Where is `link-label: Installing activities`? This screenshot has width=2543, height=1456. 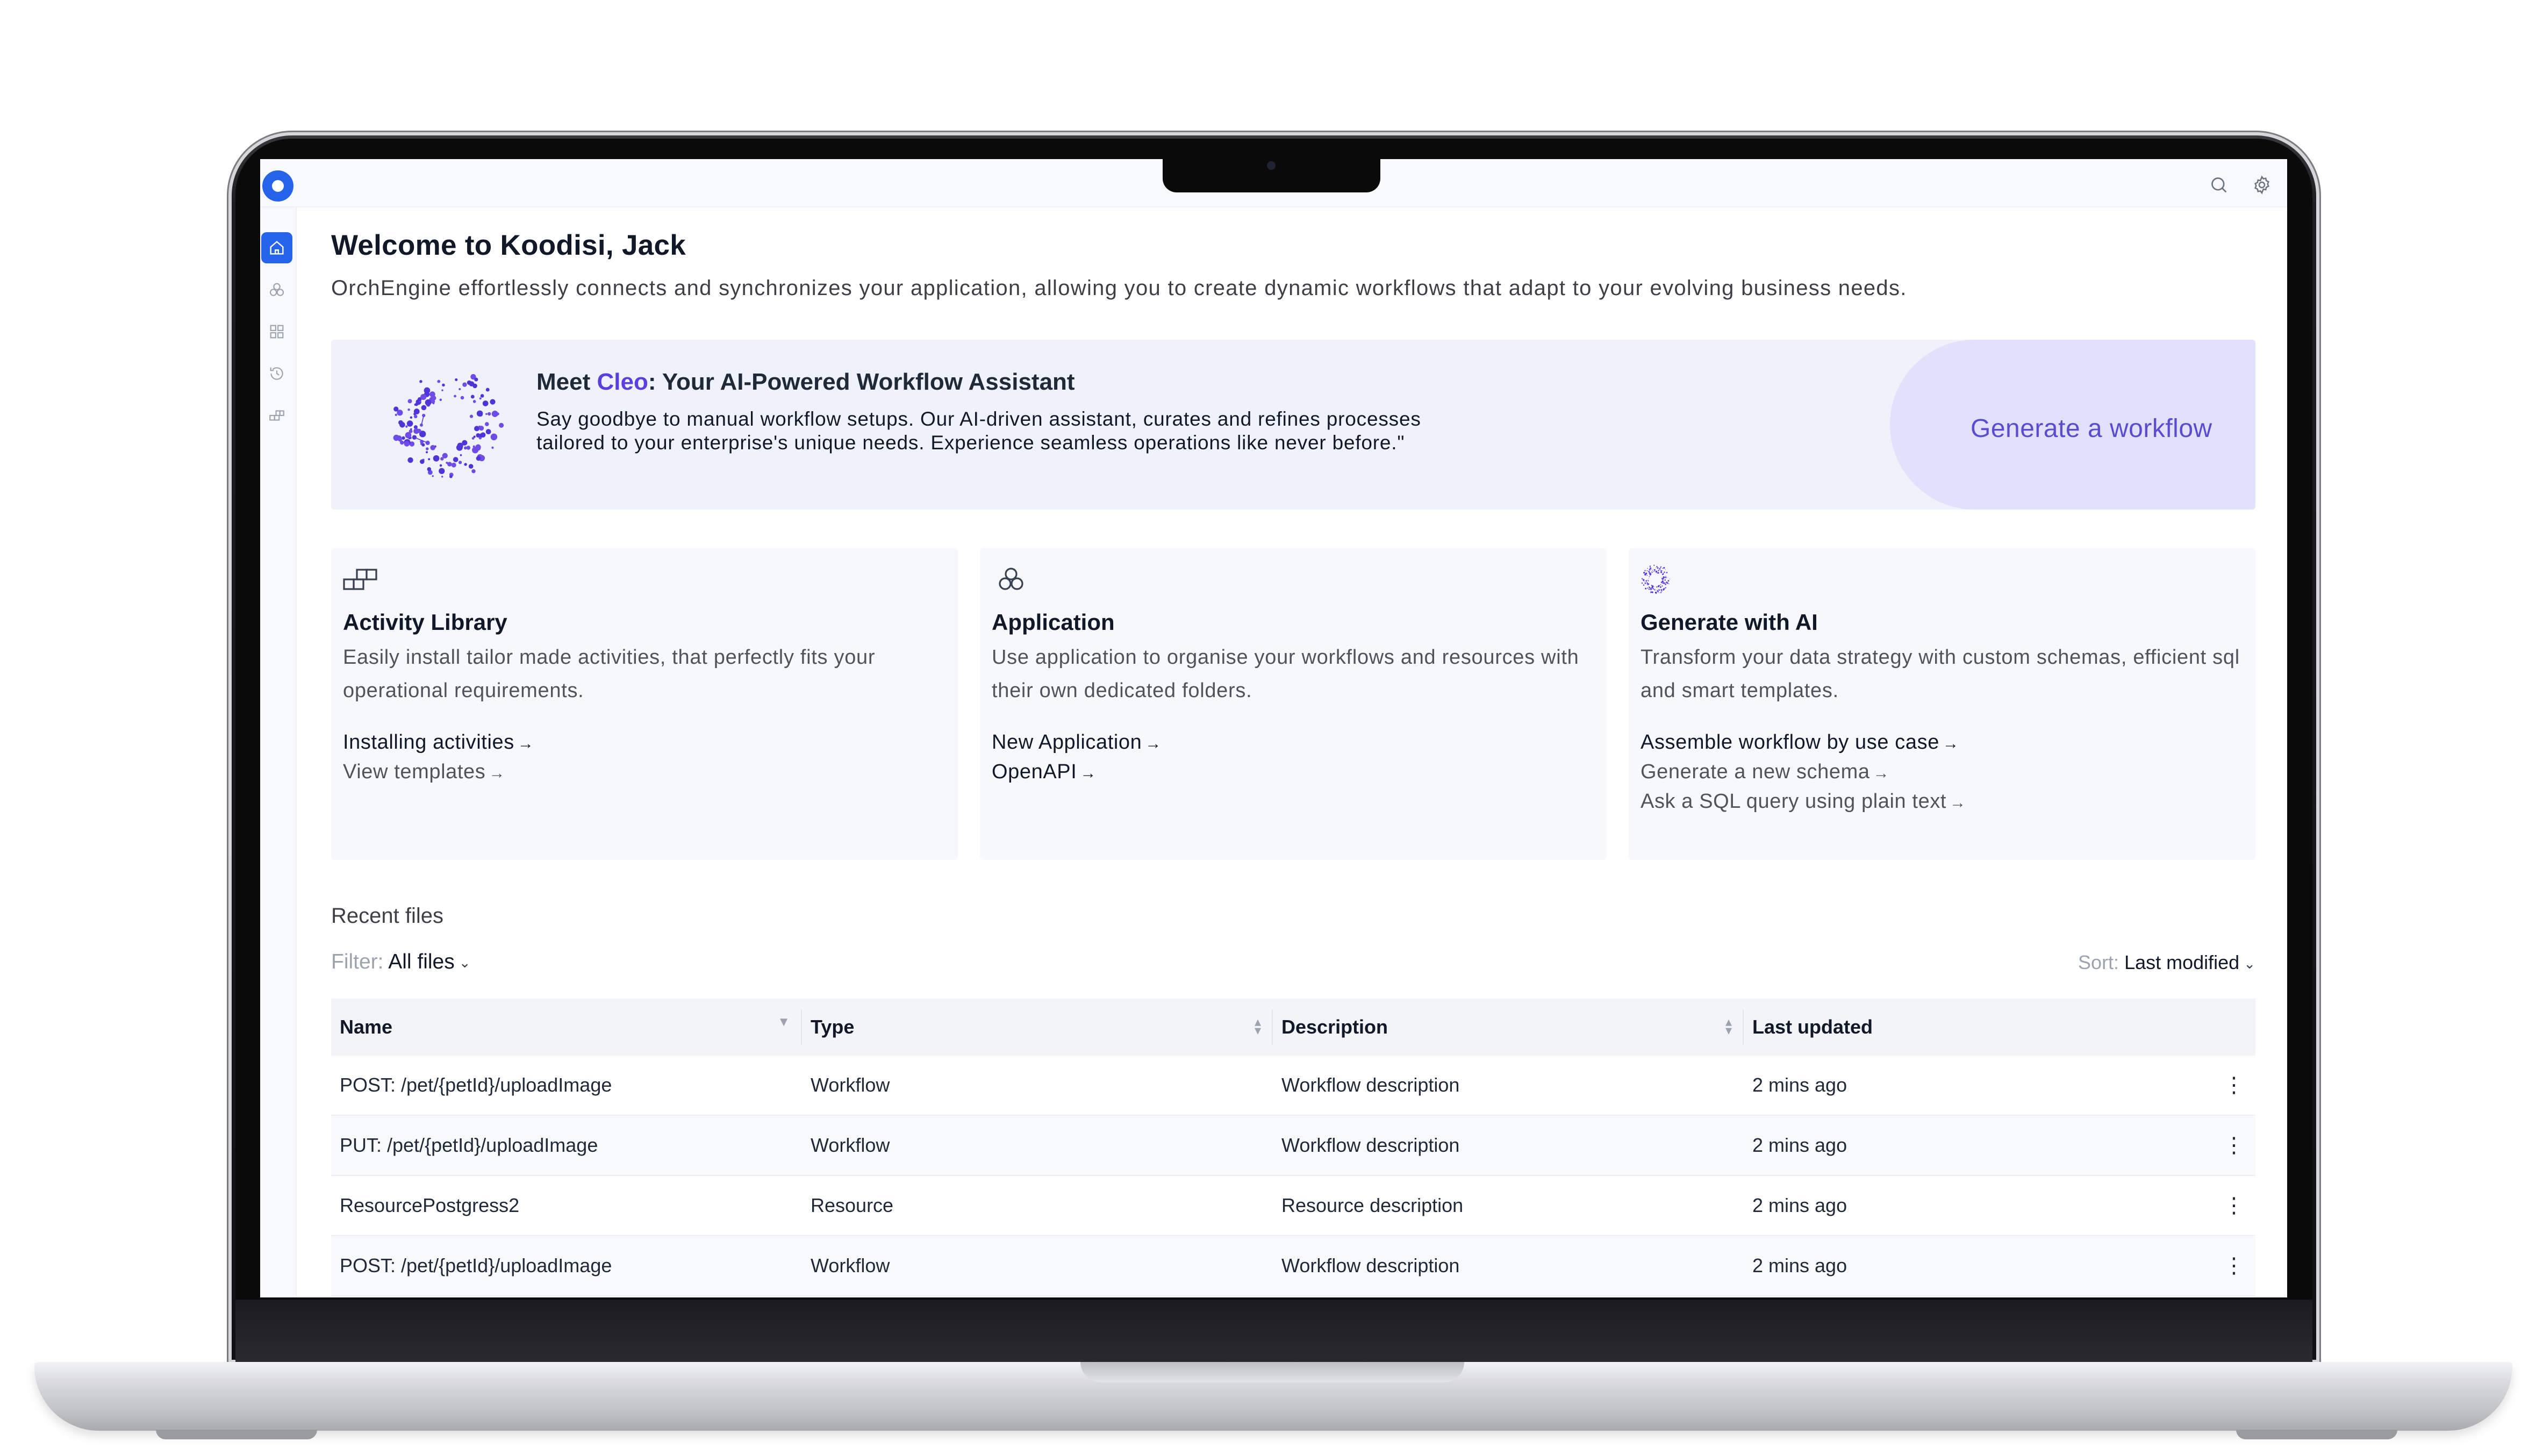
link-label: Installing activities is located at coordinates (428, 743).